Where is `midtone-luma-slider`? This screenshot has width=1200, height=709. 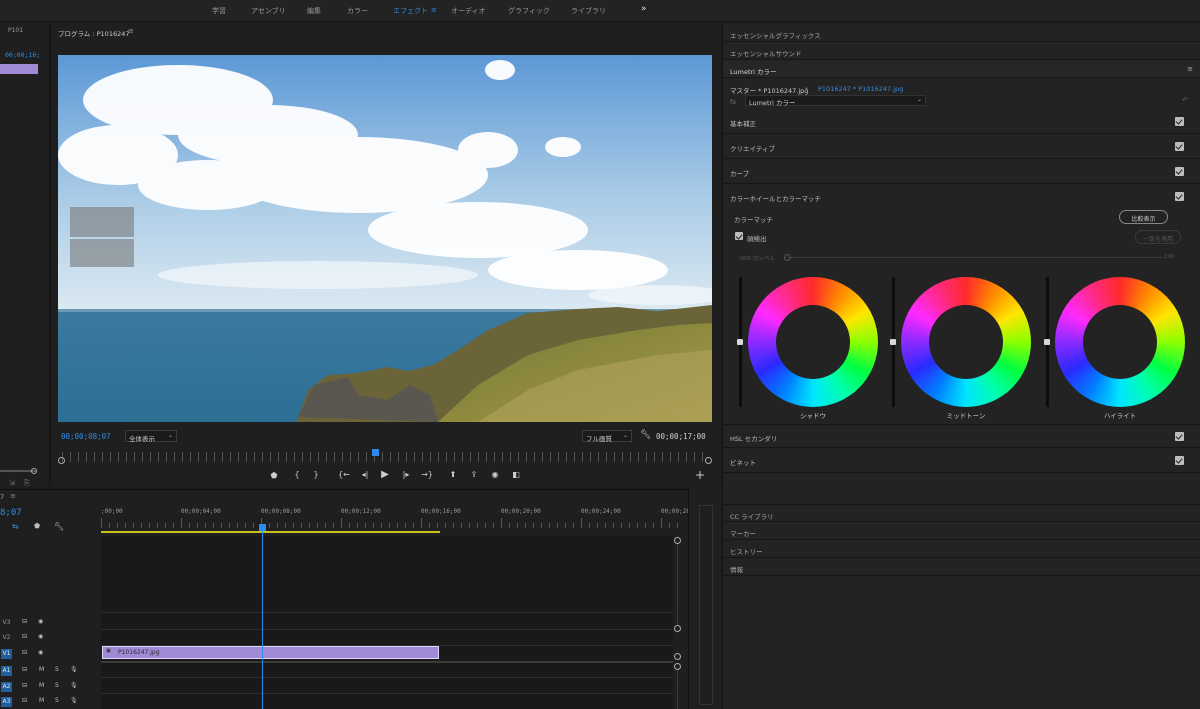
midtone-luma-slider is located at coordinates (893, 342).